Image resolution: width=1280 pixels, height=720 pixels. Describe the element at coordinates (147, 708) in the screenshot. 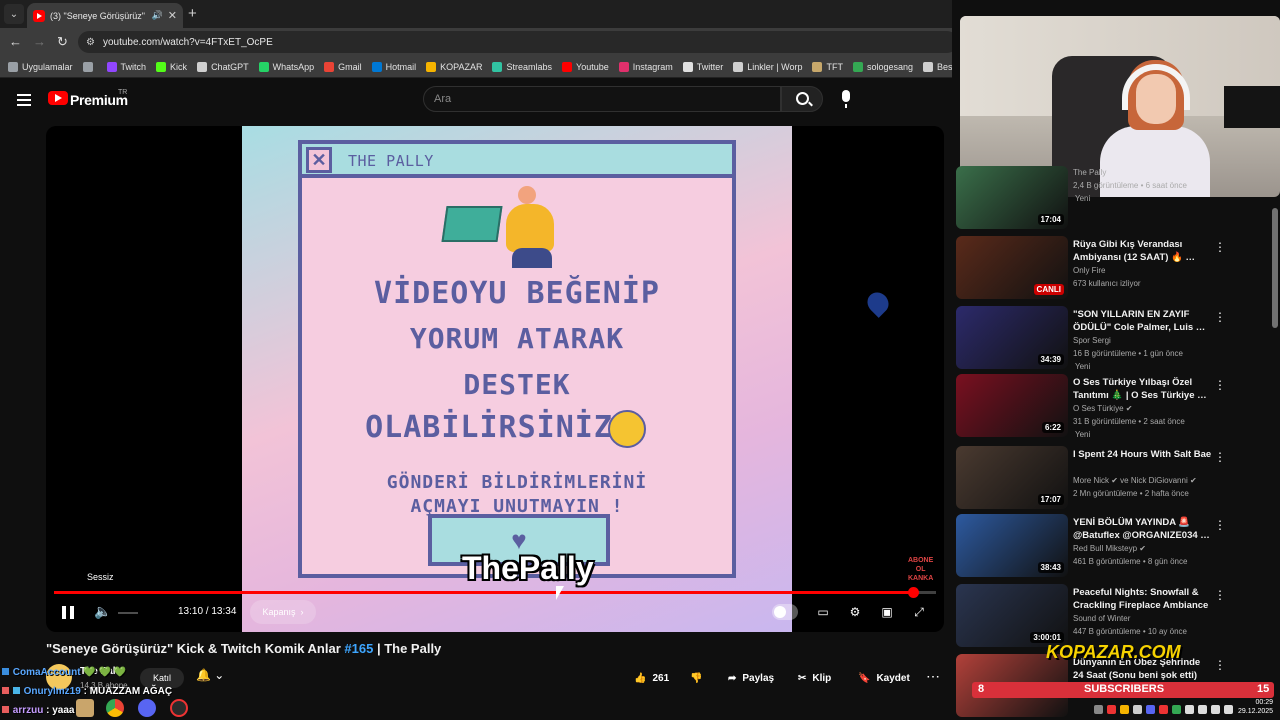

I see `discord-icon` at that location.